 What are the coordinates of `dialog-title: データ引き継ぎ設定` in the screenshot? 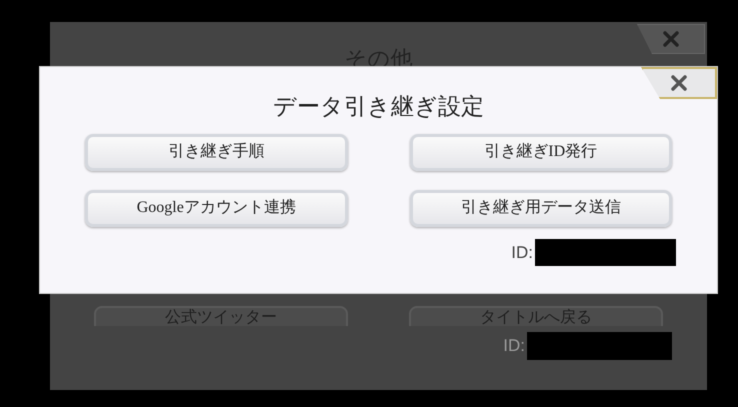 It's located at (378, 107).